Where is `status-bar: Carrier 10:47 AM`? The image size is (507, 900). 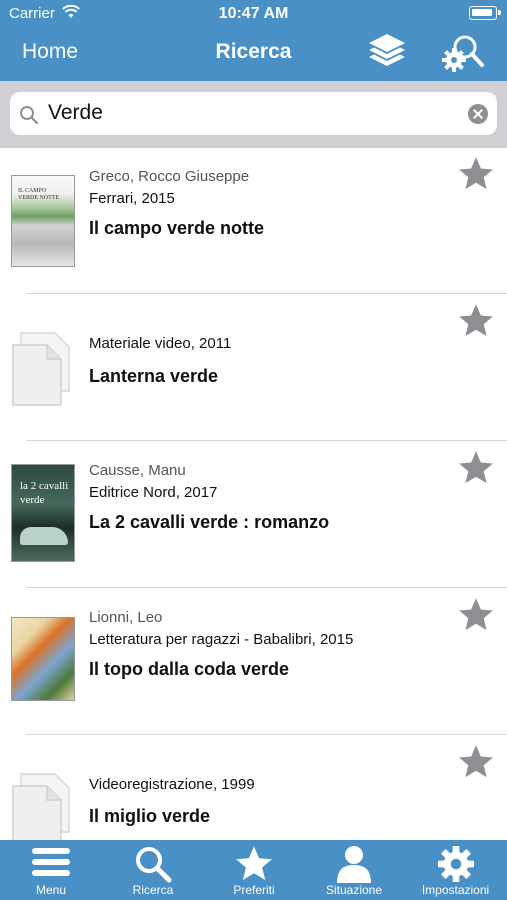 status-bar: Carrier 10:47 AM is located at coordinates (253, 14).